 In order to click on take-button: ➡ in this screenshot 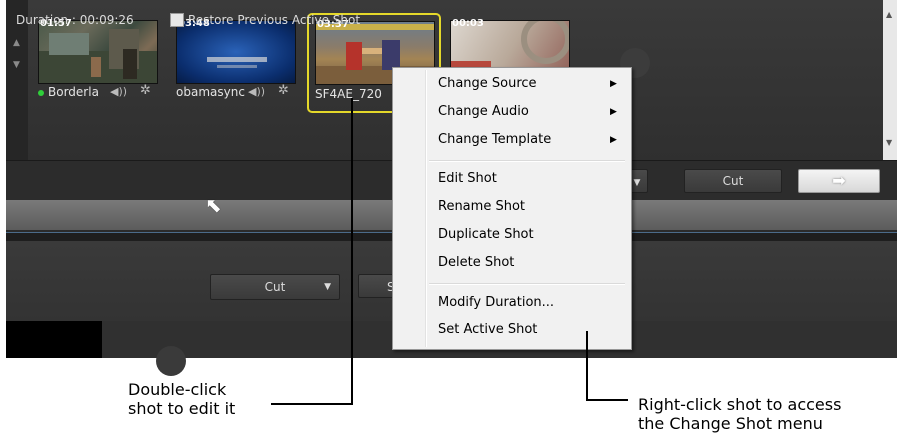, I will do `click(839, 181)`.